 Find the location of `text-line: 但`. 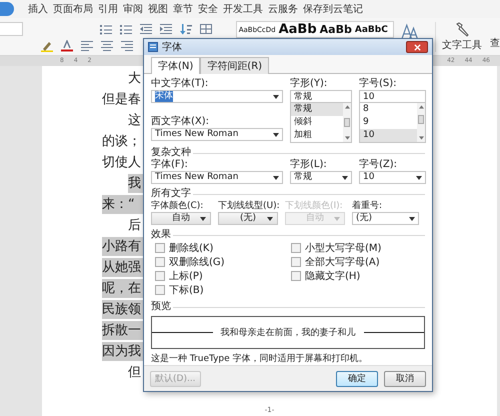

text-line: 但 is located at coordinates (135, 373).